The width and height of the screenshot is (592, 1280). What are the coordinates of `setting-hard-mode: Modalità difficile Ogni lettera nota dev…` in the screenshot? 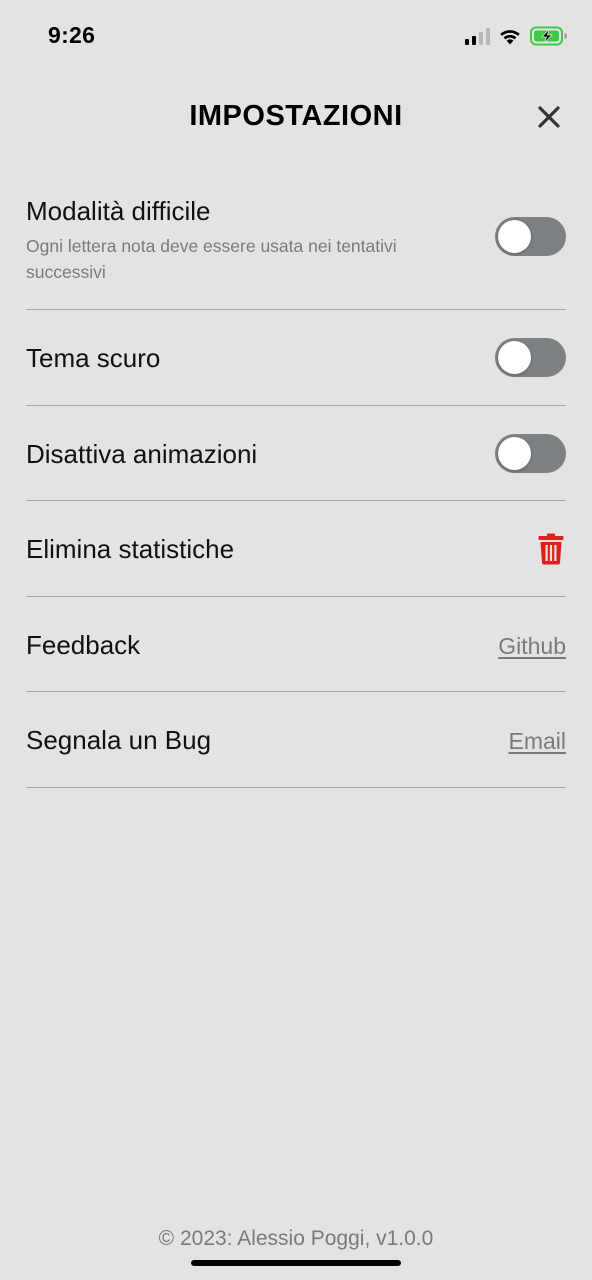 It's located at (296, 240).